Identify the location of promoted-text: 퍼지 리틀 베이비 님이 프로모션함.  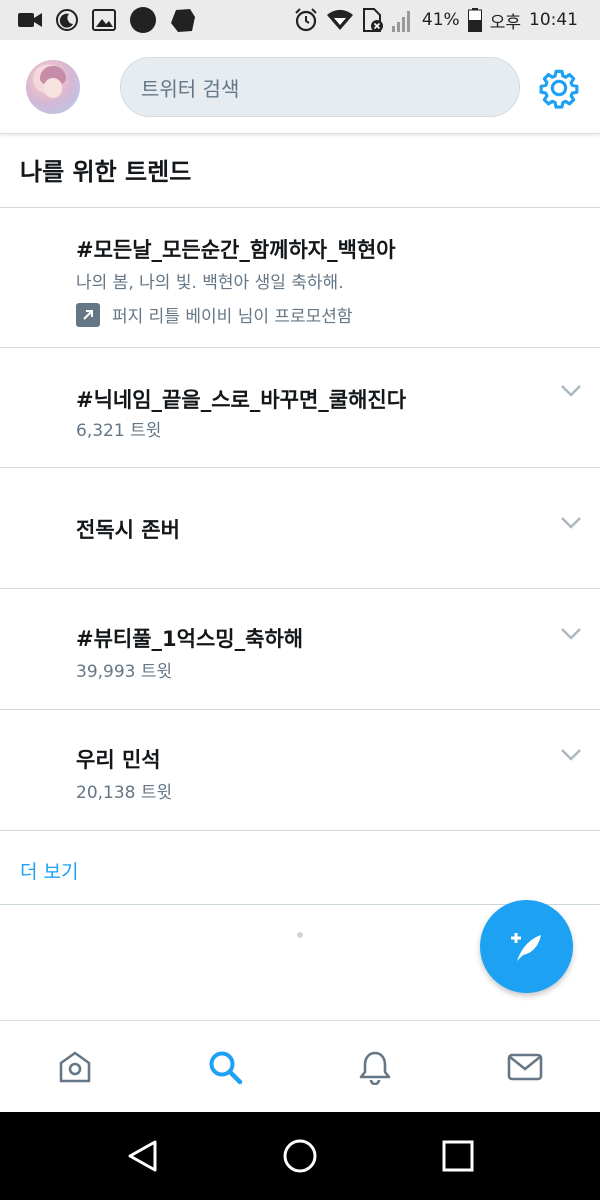
(232, 317).